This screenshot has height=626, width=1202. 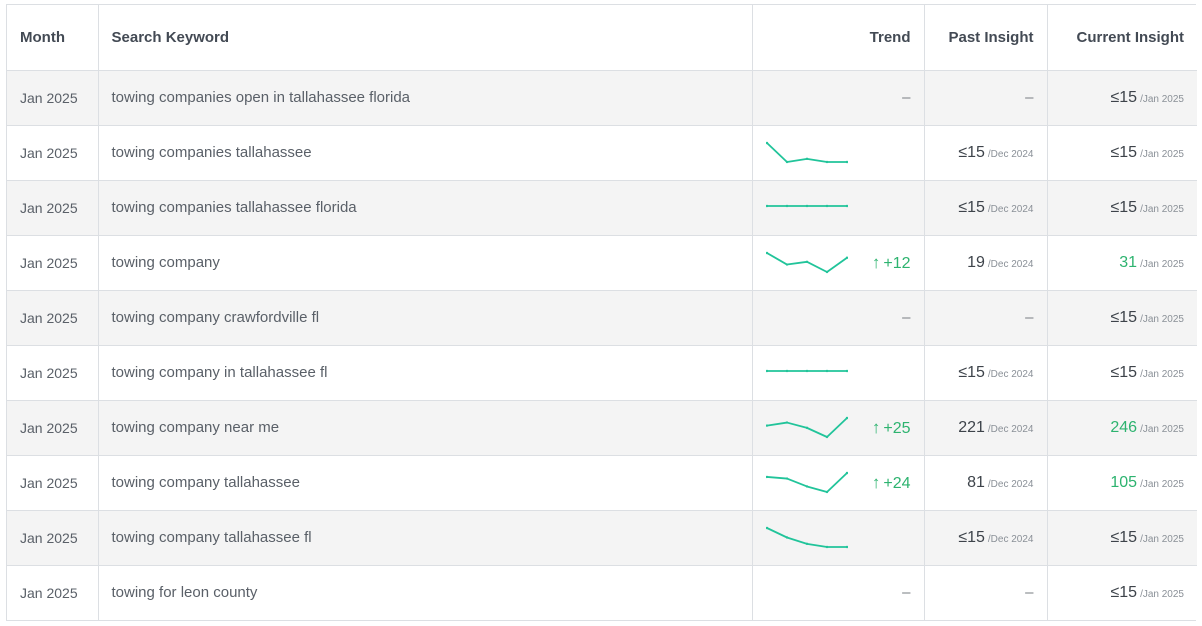 I want to click on current-insight-value: 105, so click(x=1124, y=482).